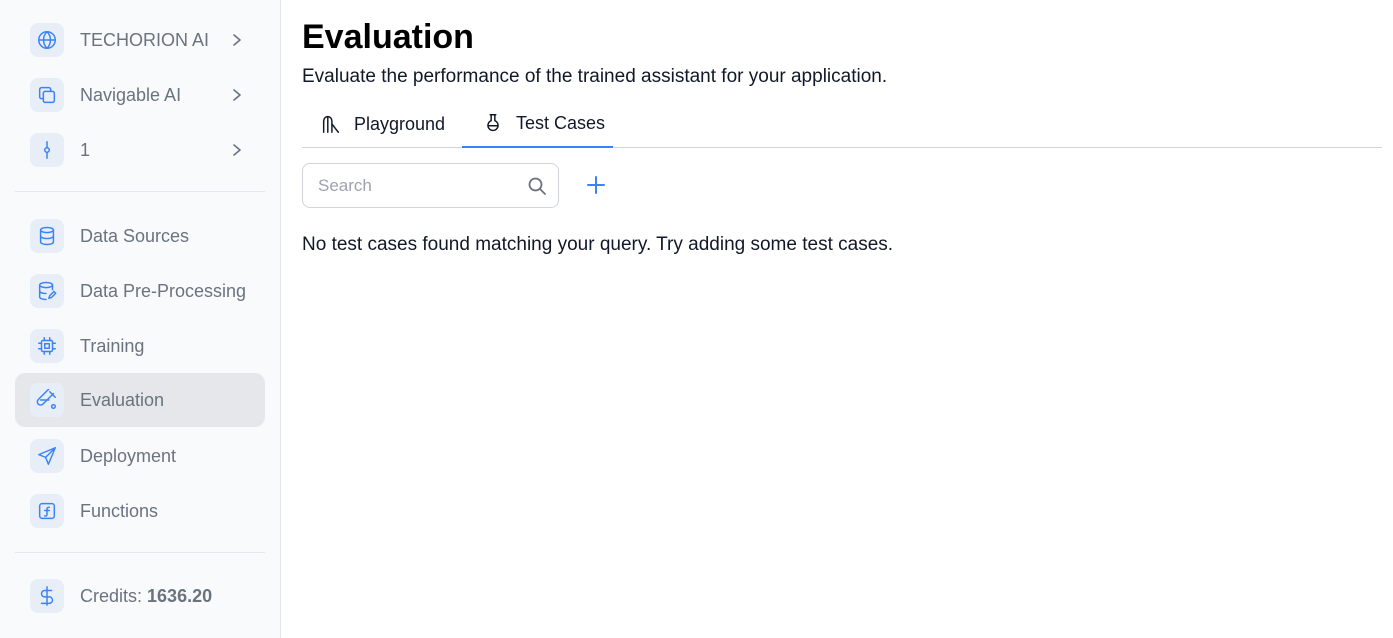 The width and height of the screenshot is (1393, 638). Describe the element at coordinates (388, 37) in the screenshot. I see `page-title: Evaluation` at that location.